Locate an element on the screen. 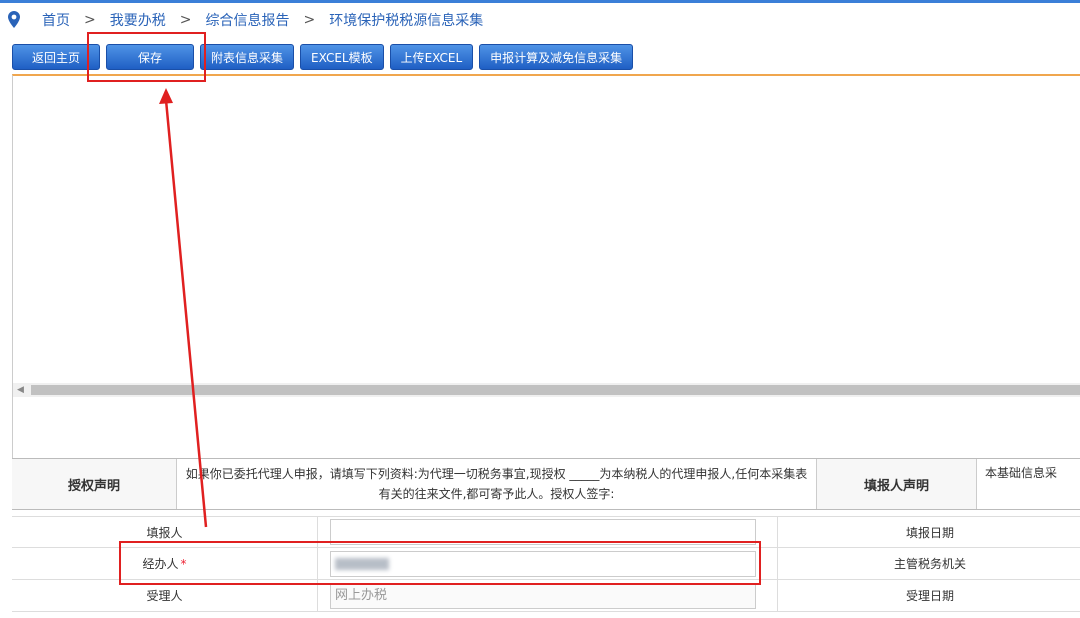 Image resolution: width=1080 pixels, height=618 pixels. handler-value-cell is located at coordinates (548, 563).